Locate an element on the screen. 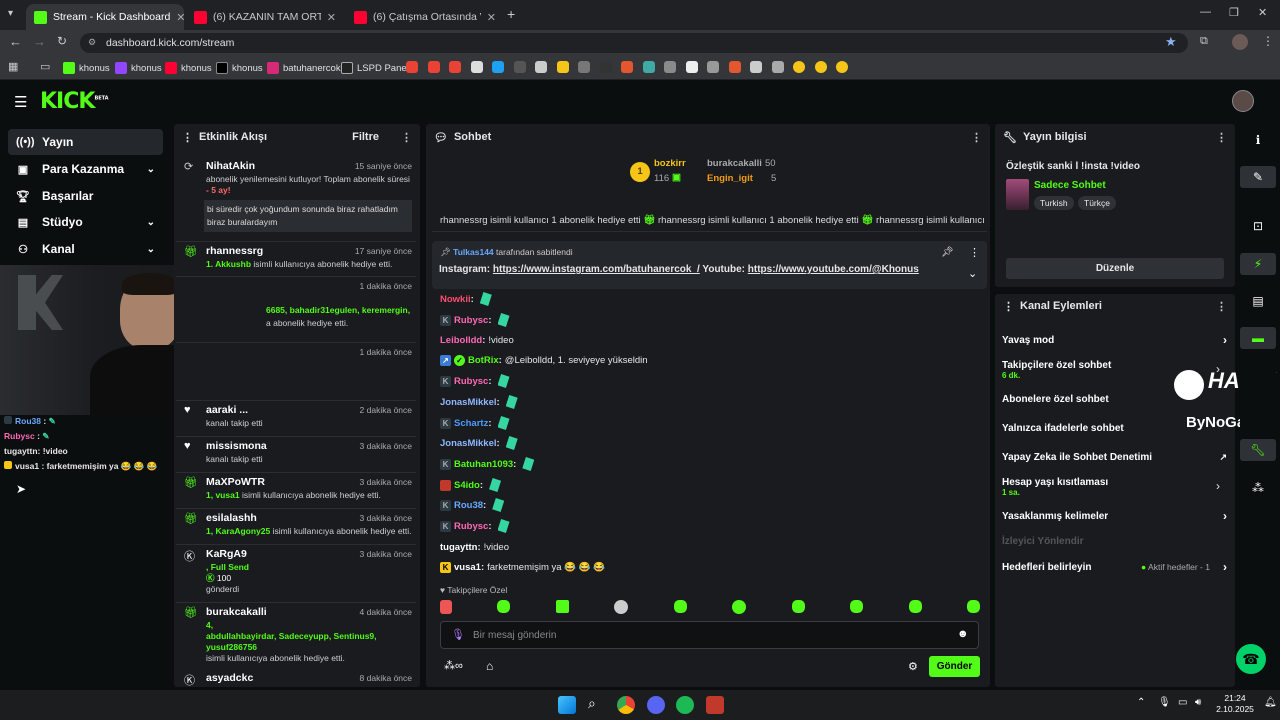 This screenshot has height=720, width=1280. chat-username: Leibolldd is located at coordinates (461, 340).